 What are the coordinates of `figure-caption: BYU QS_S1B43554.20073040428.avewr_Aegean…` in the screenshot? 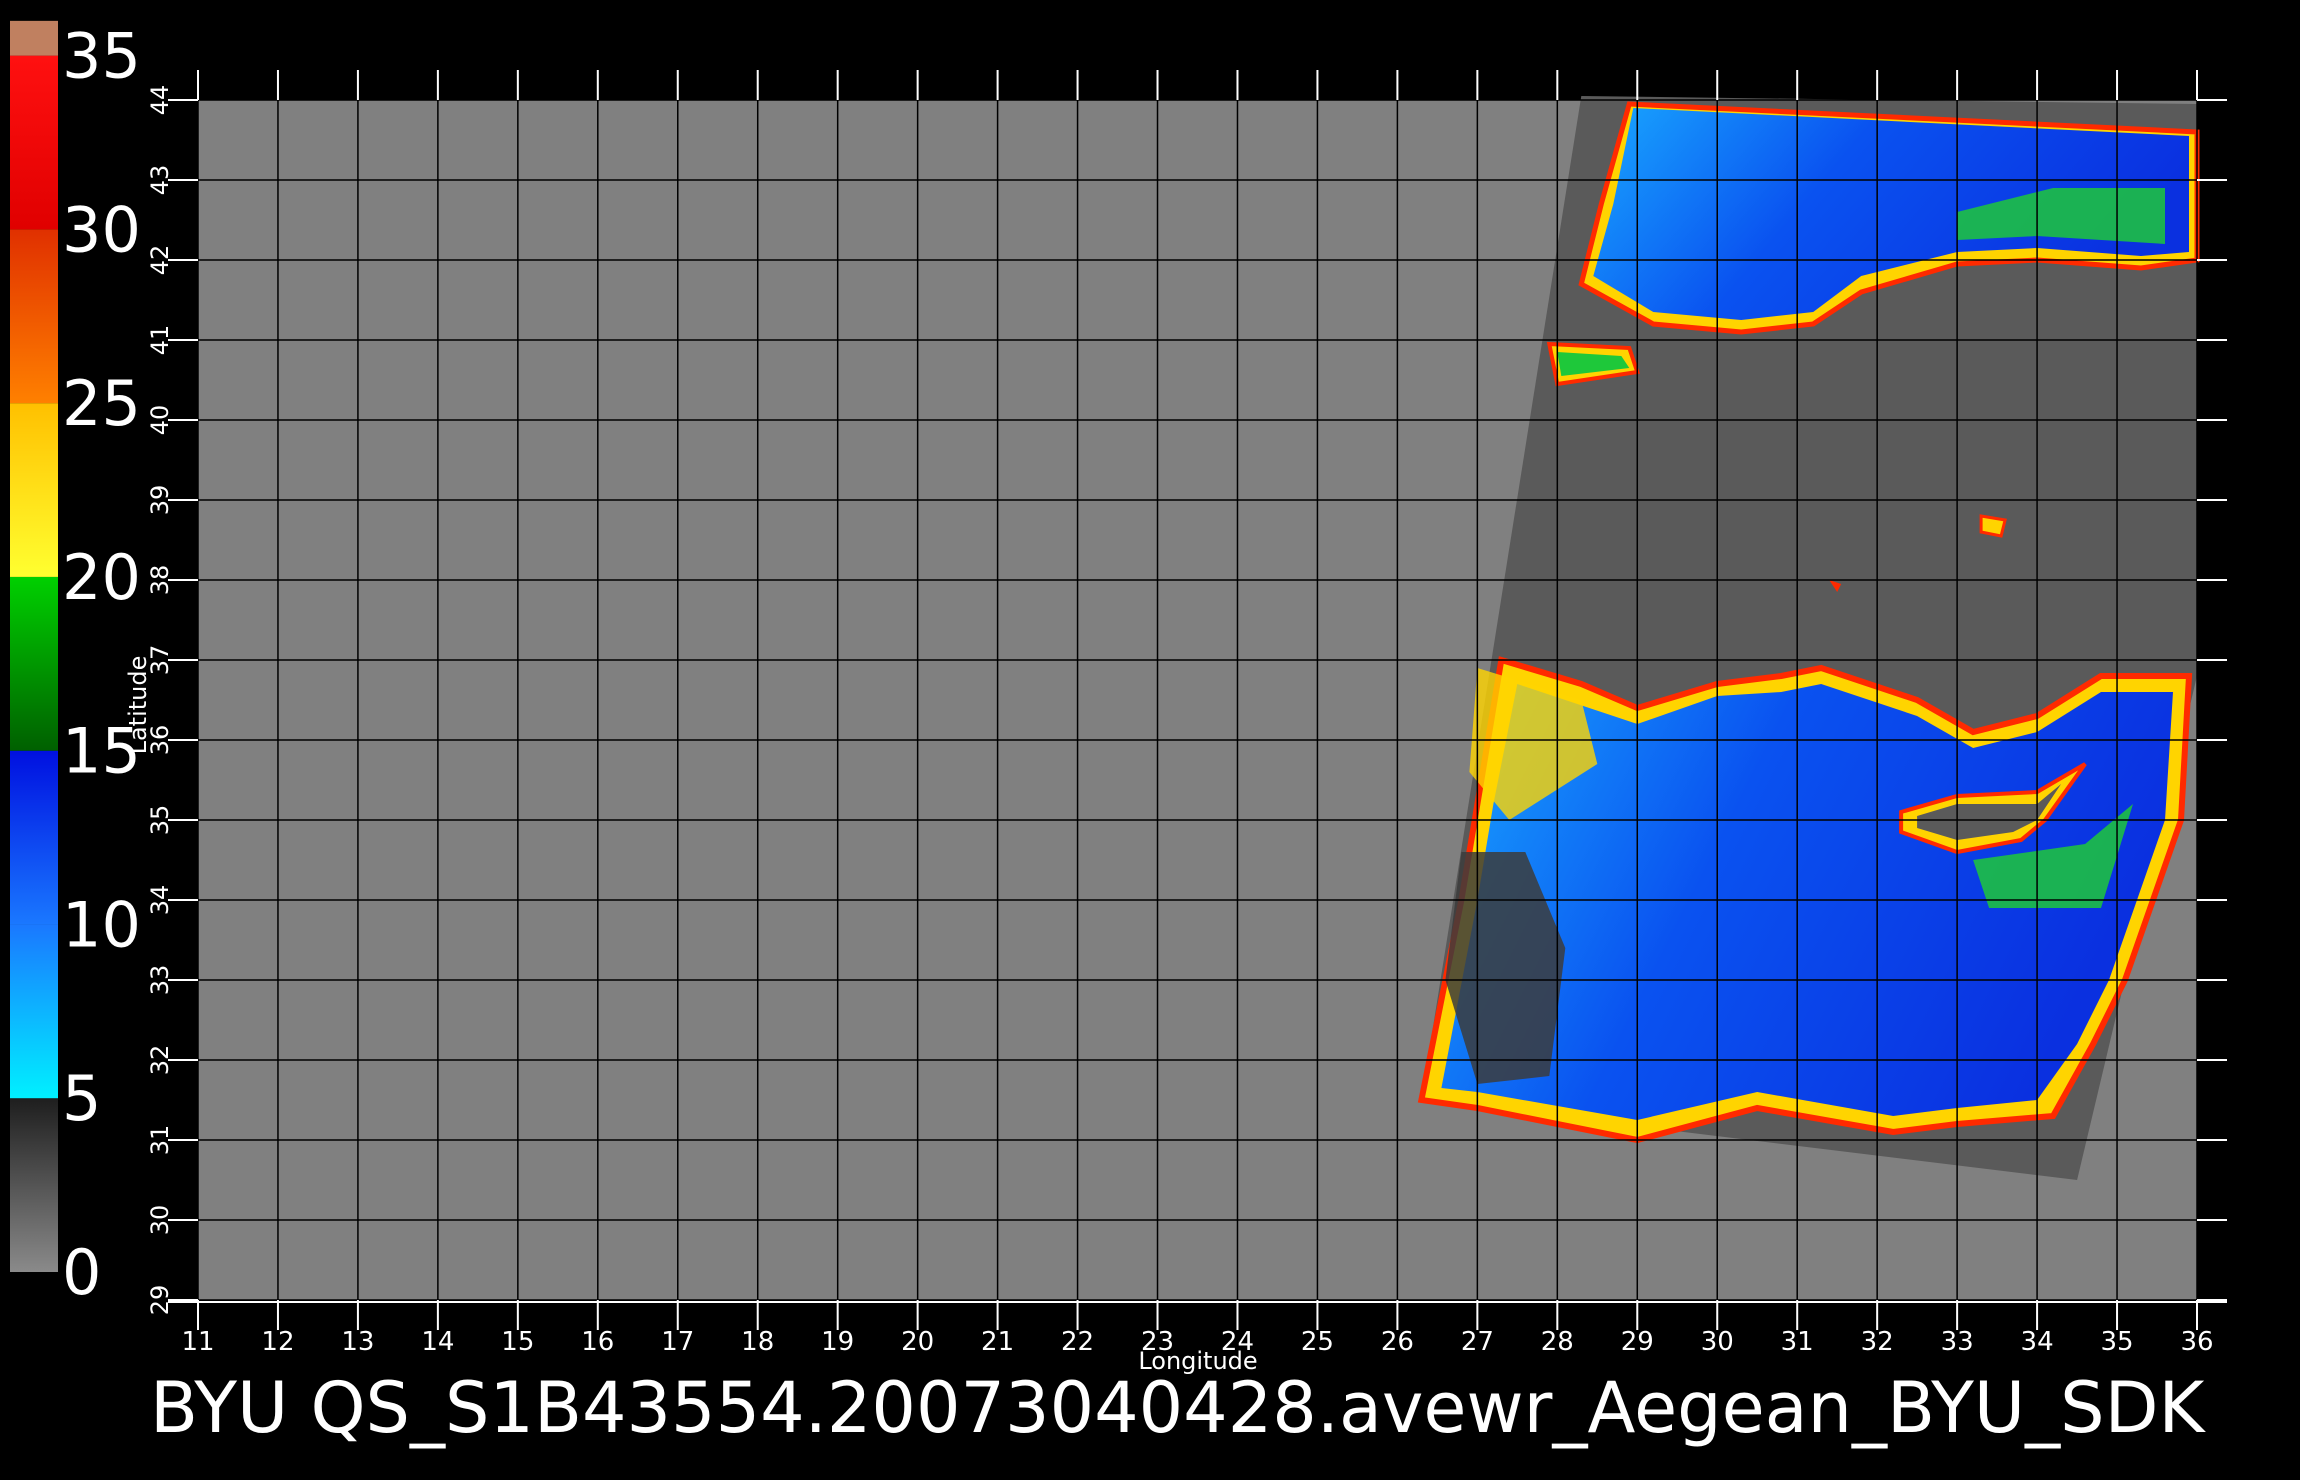 It's located at (1178, 1408).